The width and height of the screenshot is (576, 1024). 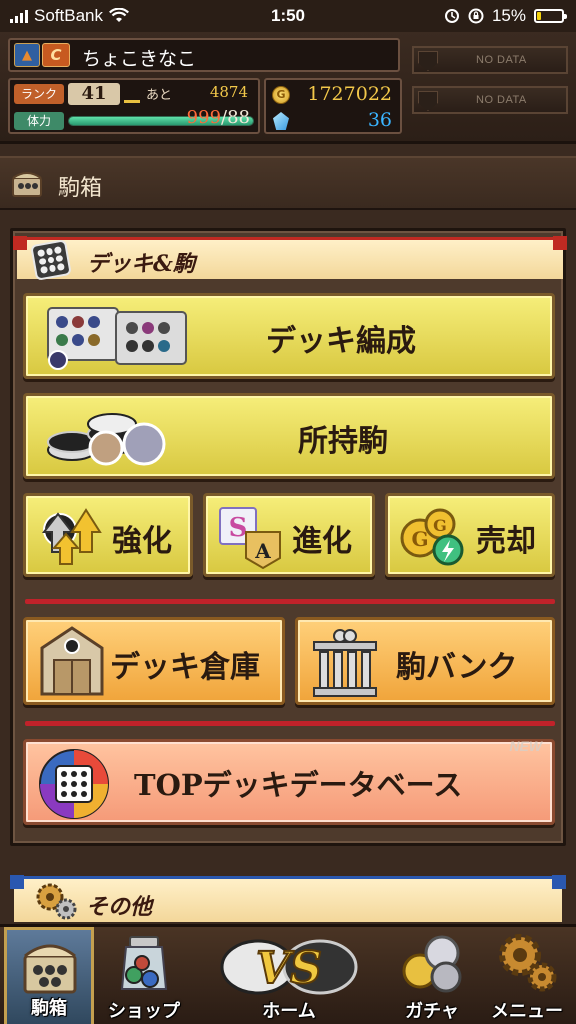 What do you see at coordinates (74, 784) in the screenshot?
I see `database-chart-icon` at bounding box center [74, 784].